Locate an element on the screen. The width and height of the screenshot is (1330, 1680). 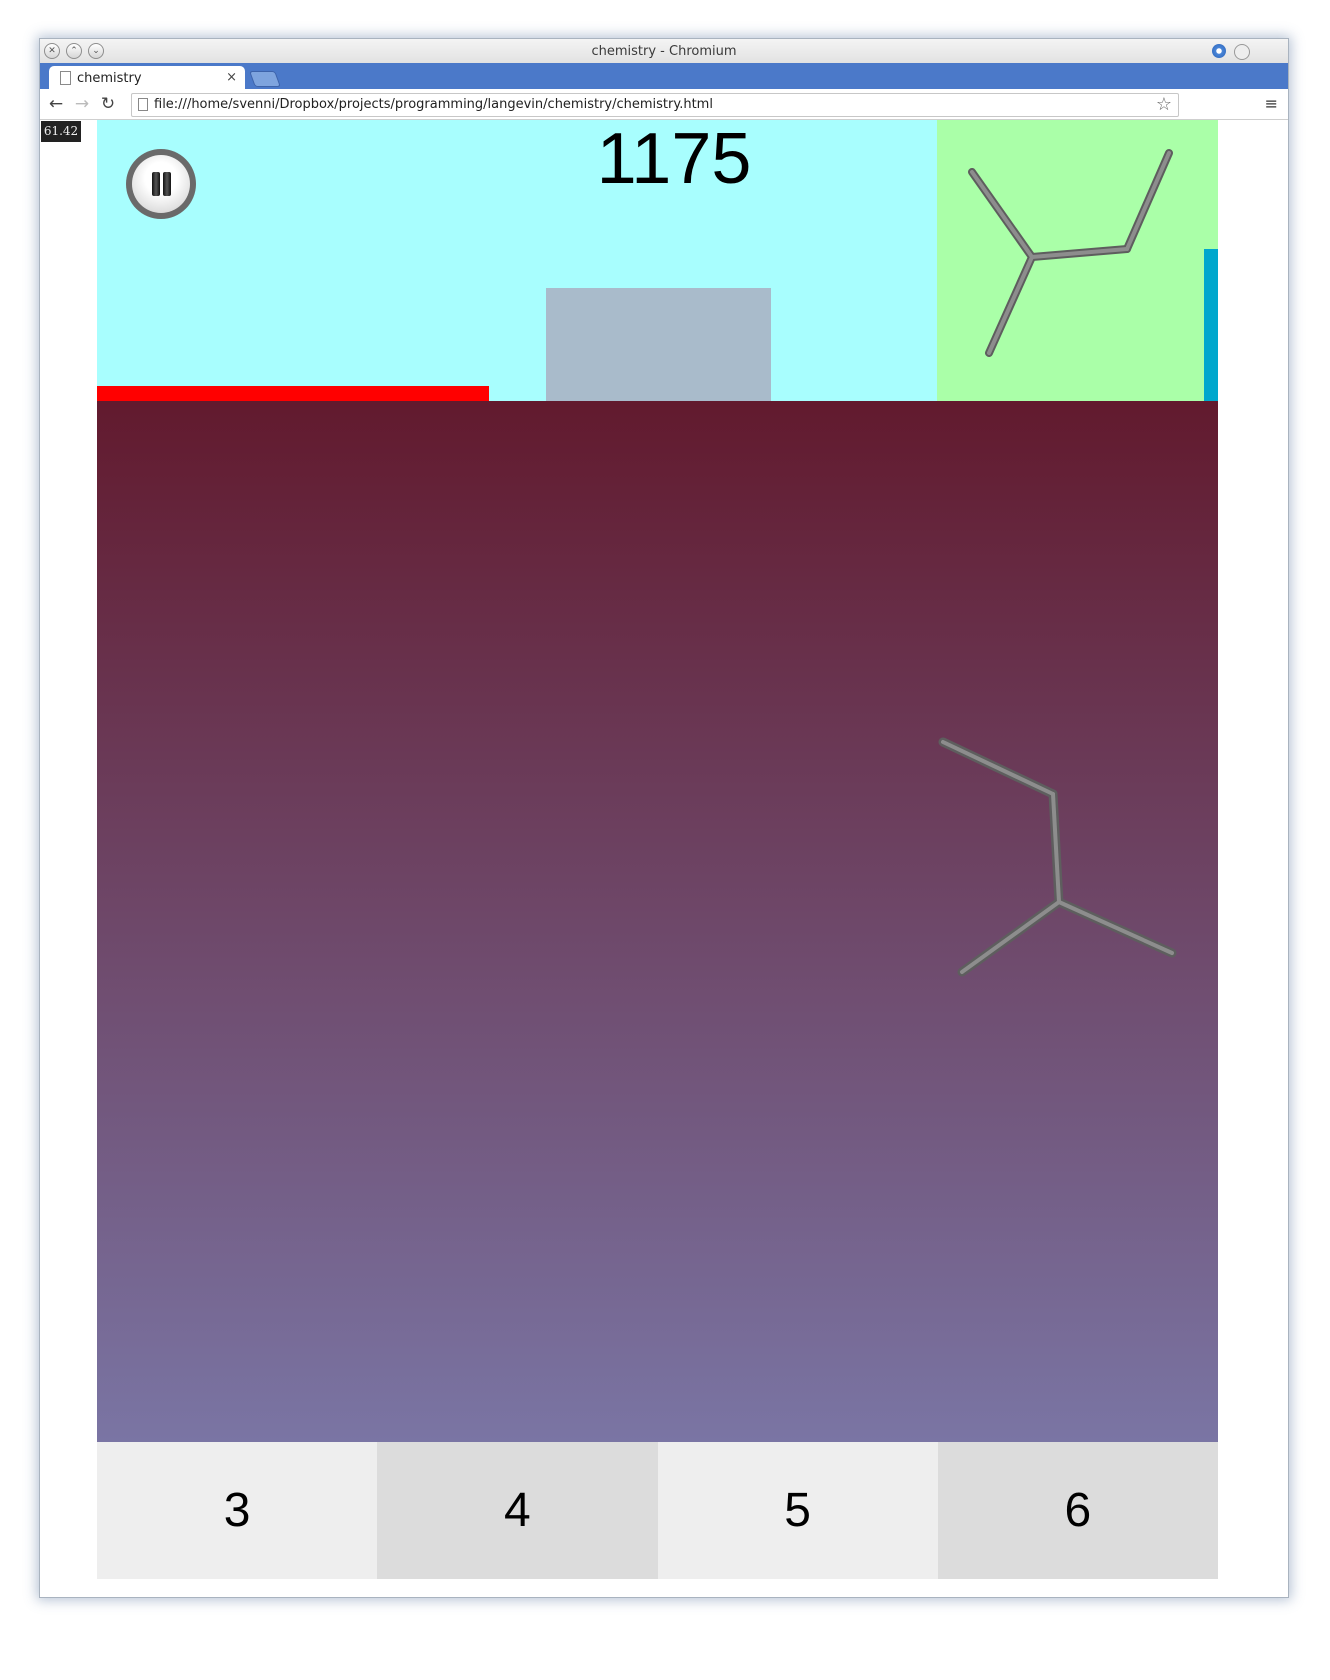
answer-button-4: 4 is located at coordinates (517, 1510).